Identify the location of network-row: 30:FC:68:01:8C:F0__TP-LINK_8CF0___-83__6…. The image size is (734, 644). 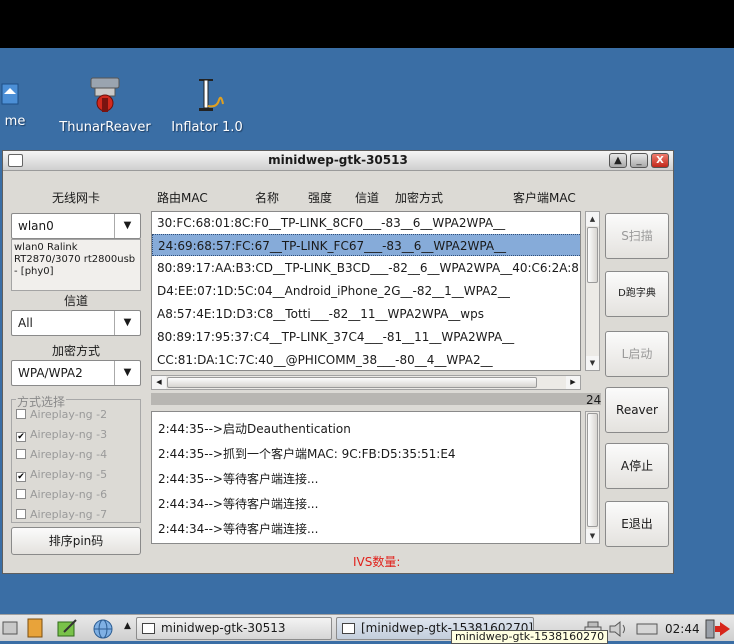
(366, 223).